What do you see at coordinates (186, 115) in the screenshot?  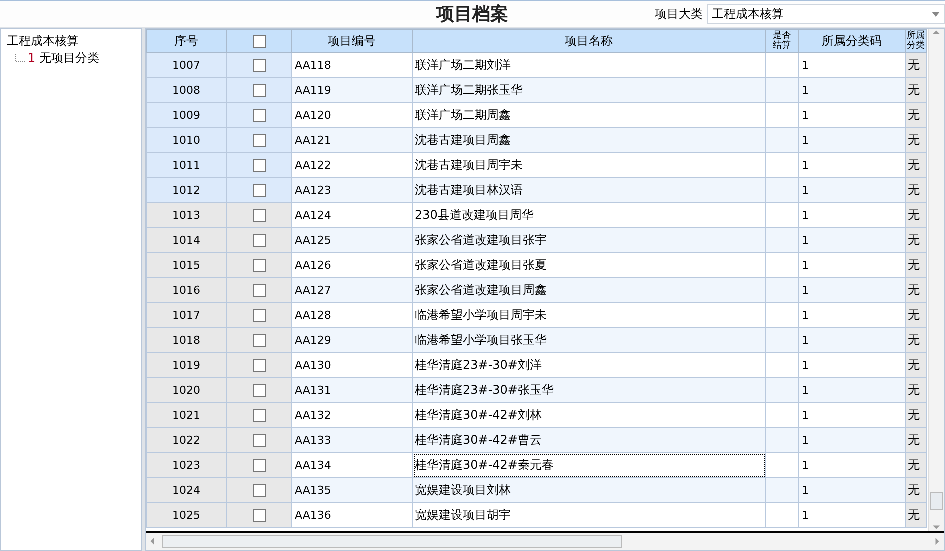 I see `row-number-cell: 1009` at bounding box center [186, 115].